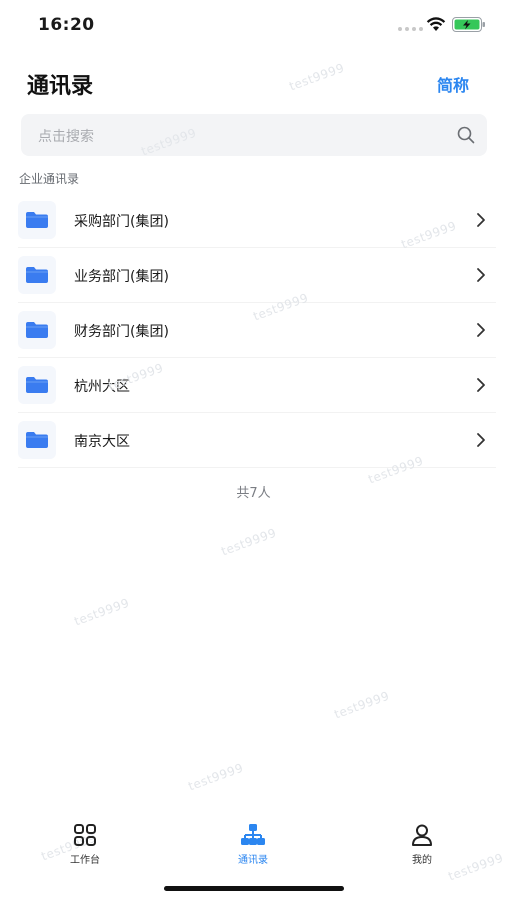  I want to click on grid-icon, so click(85, 835).